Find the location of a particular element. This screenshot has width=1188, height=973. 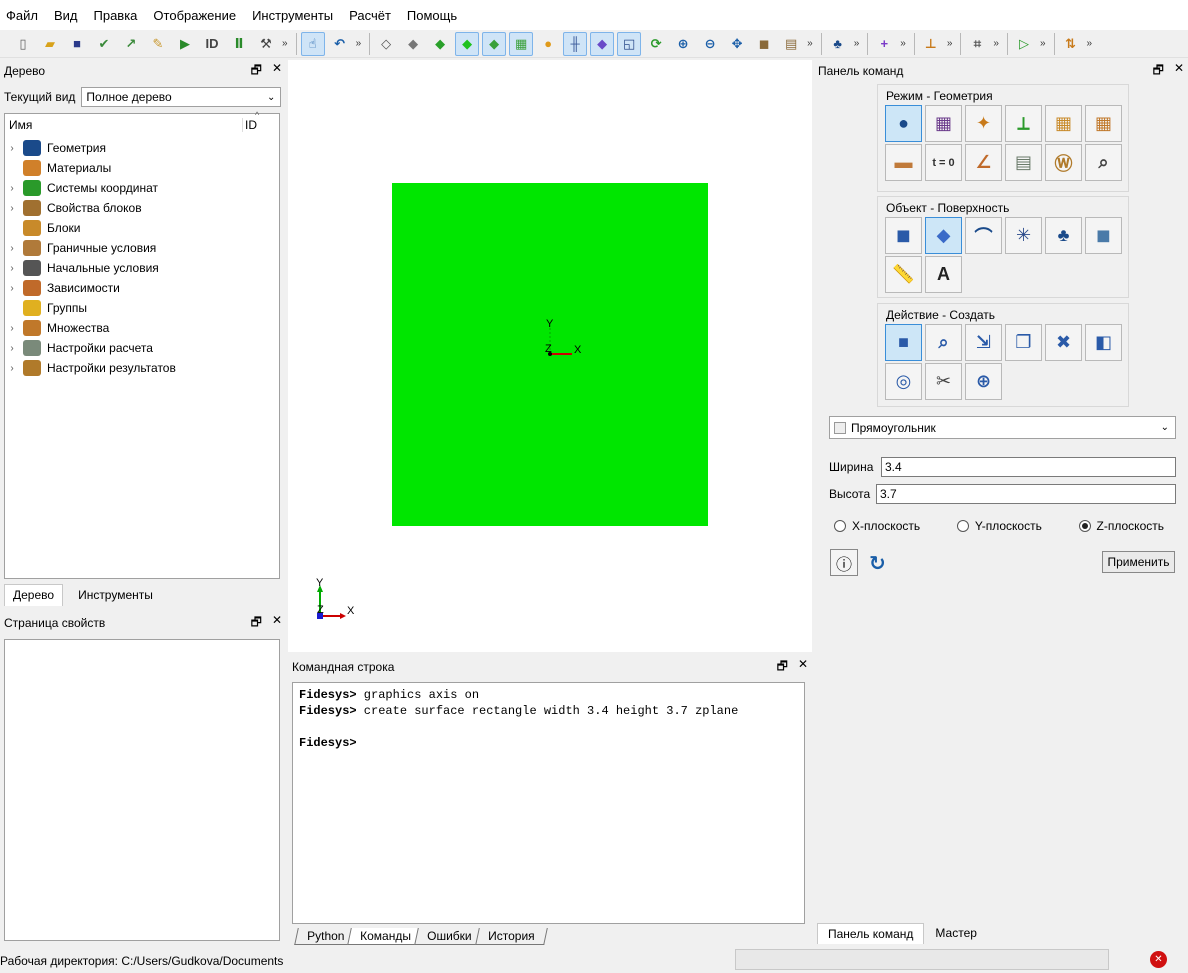

measure-object-icon: 📏 is located at coordinates (903, 274).